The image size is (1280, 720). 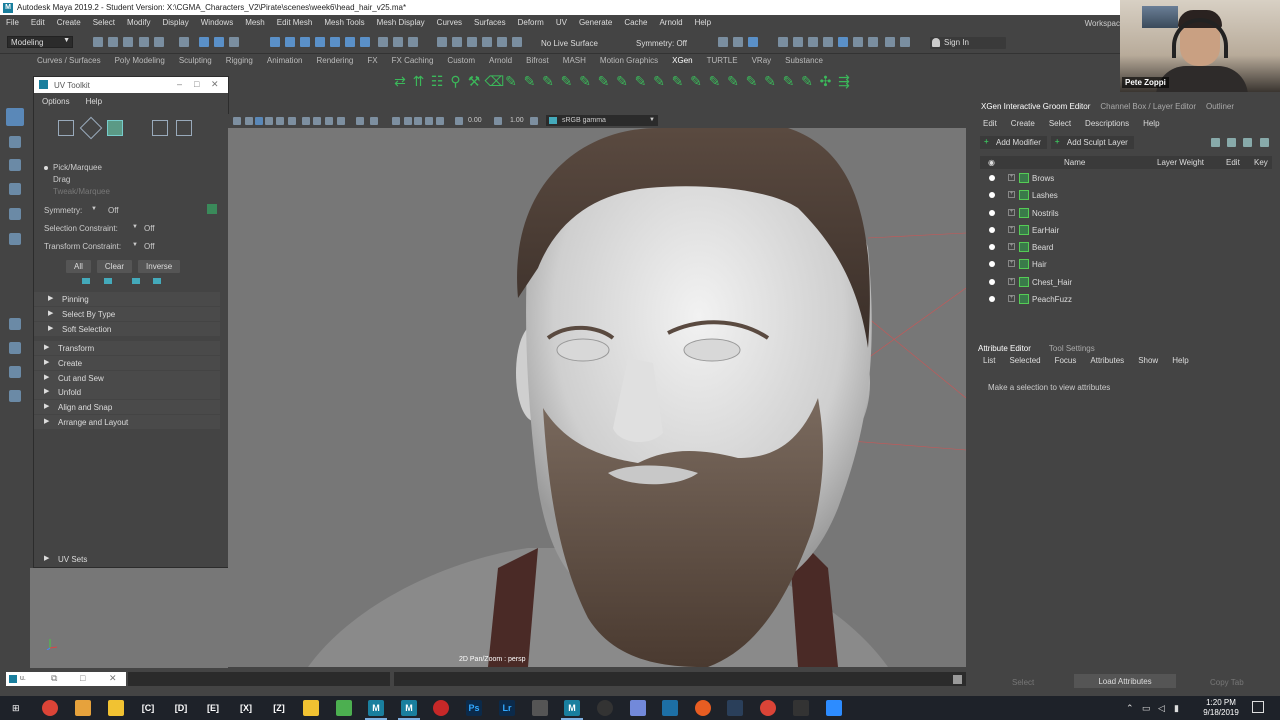 I want to click on xgen-menu-help: Help, so click(x=1151, y=125).